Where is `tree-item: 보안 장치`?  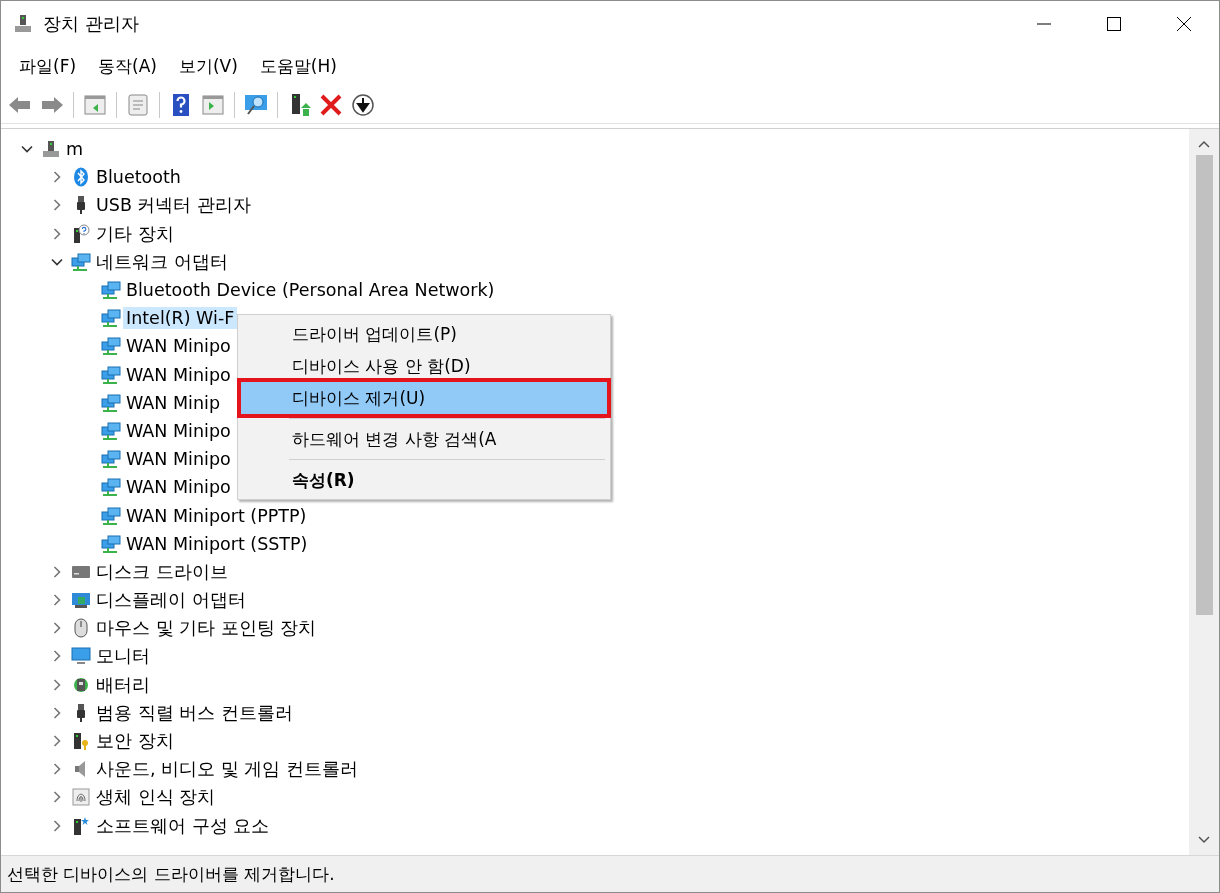
tree-item: 보안 장치 is located at coordinates (135, 741).